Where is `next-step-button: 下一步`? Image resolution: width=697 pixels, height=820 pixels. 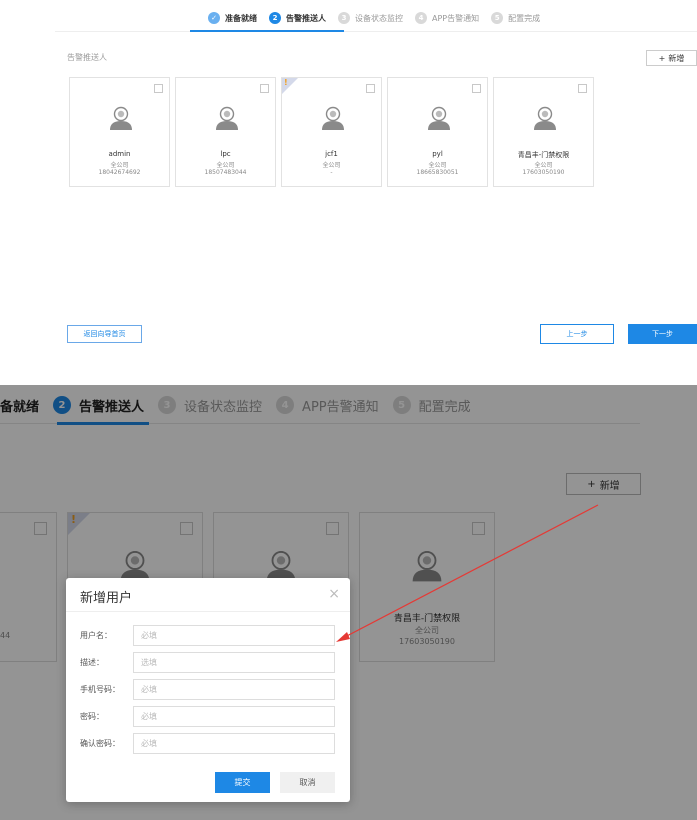 next-step-button: 下一步 is located at coordinates (662, 334).